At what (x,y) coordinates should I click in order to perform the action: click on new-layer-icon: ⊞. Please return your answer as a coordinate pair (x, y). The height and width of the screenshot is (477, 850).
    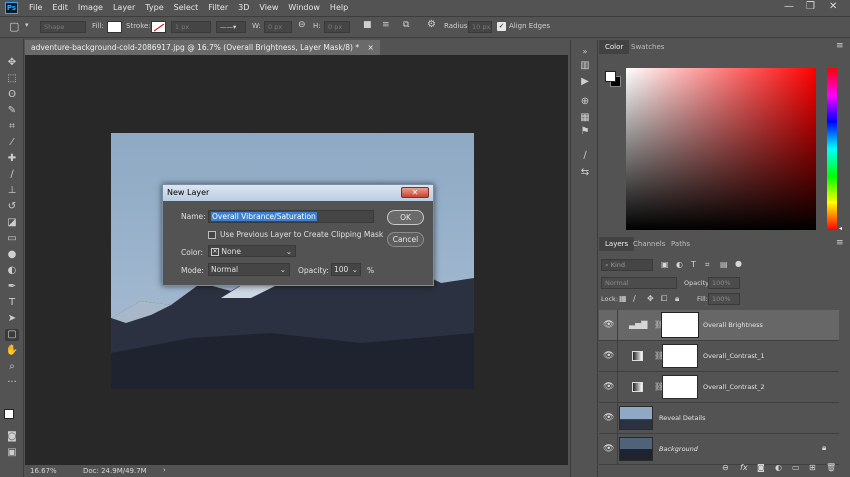
    Looking at the image, I should click on (812, 467).